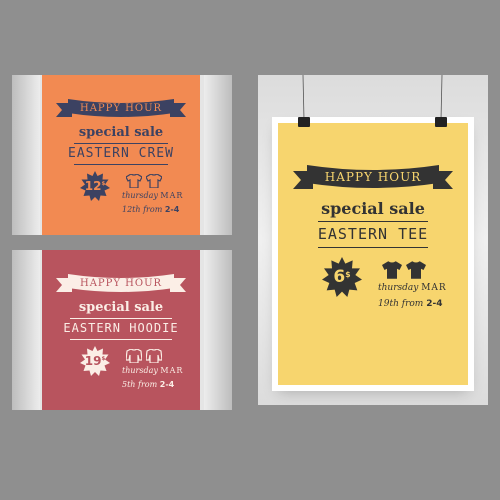  I want to click on price-value: 19, so click(93, 361).